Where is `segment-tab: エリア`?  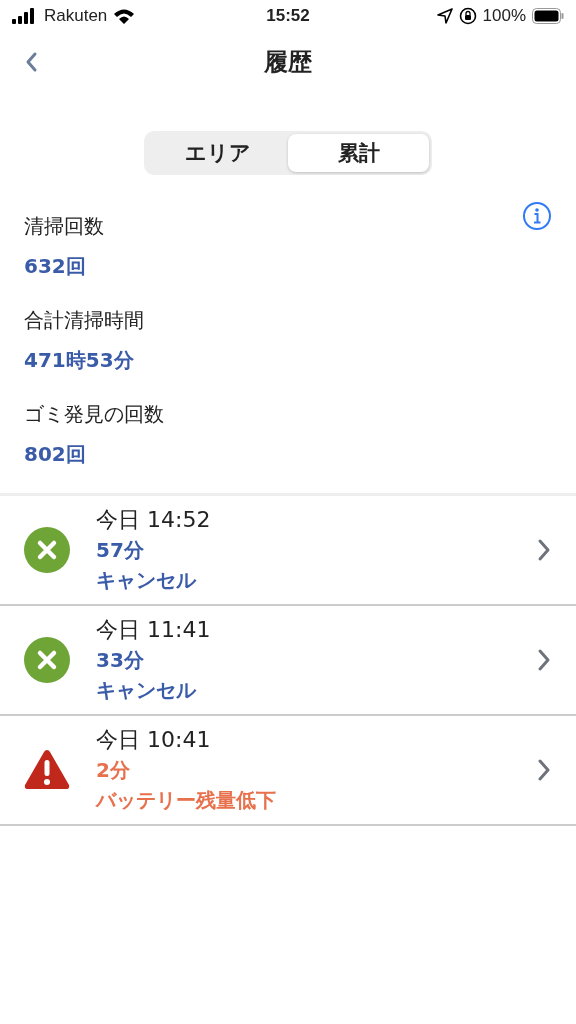
segment-tab: エリア is located at coordinates (217, 153).